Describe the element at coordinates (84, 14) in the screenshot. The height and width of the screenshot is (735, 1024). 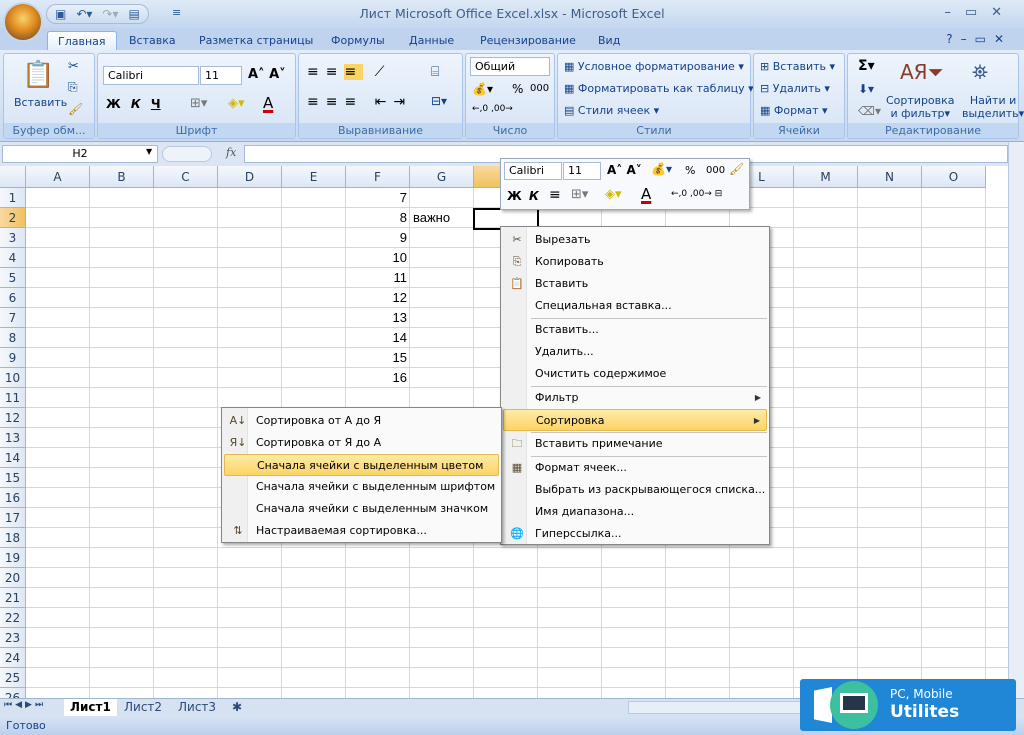
I see `undo-icon: ↶▾` at that location.